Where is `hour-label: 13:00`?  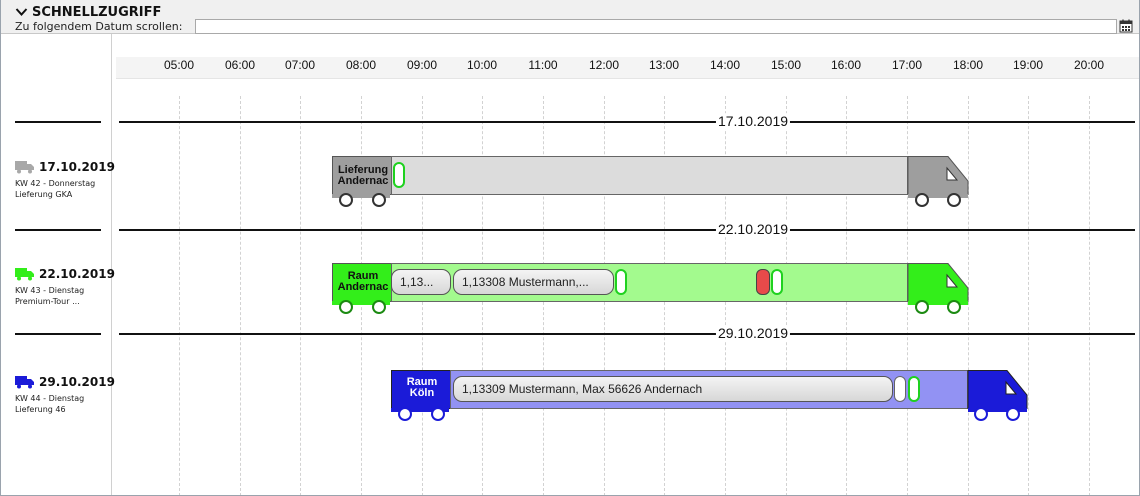
hour-label: 13:00 is located at coordinates (664, 65).